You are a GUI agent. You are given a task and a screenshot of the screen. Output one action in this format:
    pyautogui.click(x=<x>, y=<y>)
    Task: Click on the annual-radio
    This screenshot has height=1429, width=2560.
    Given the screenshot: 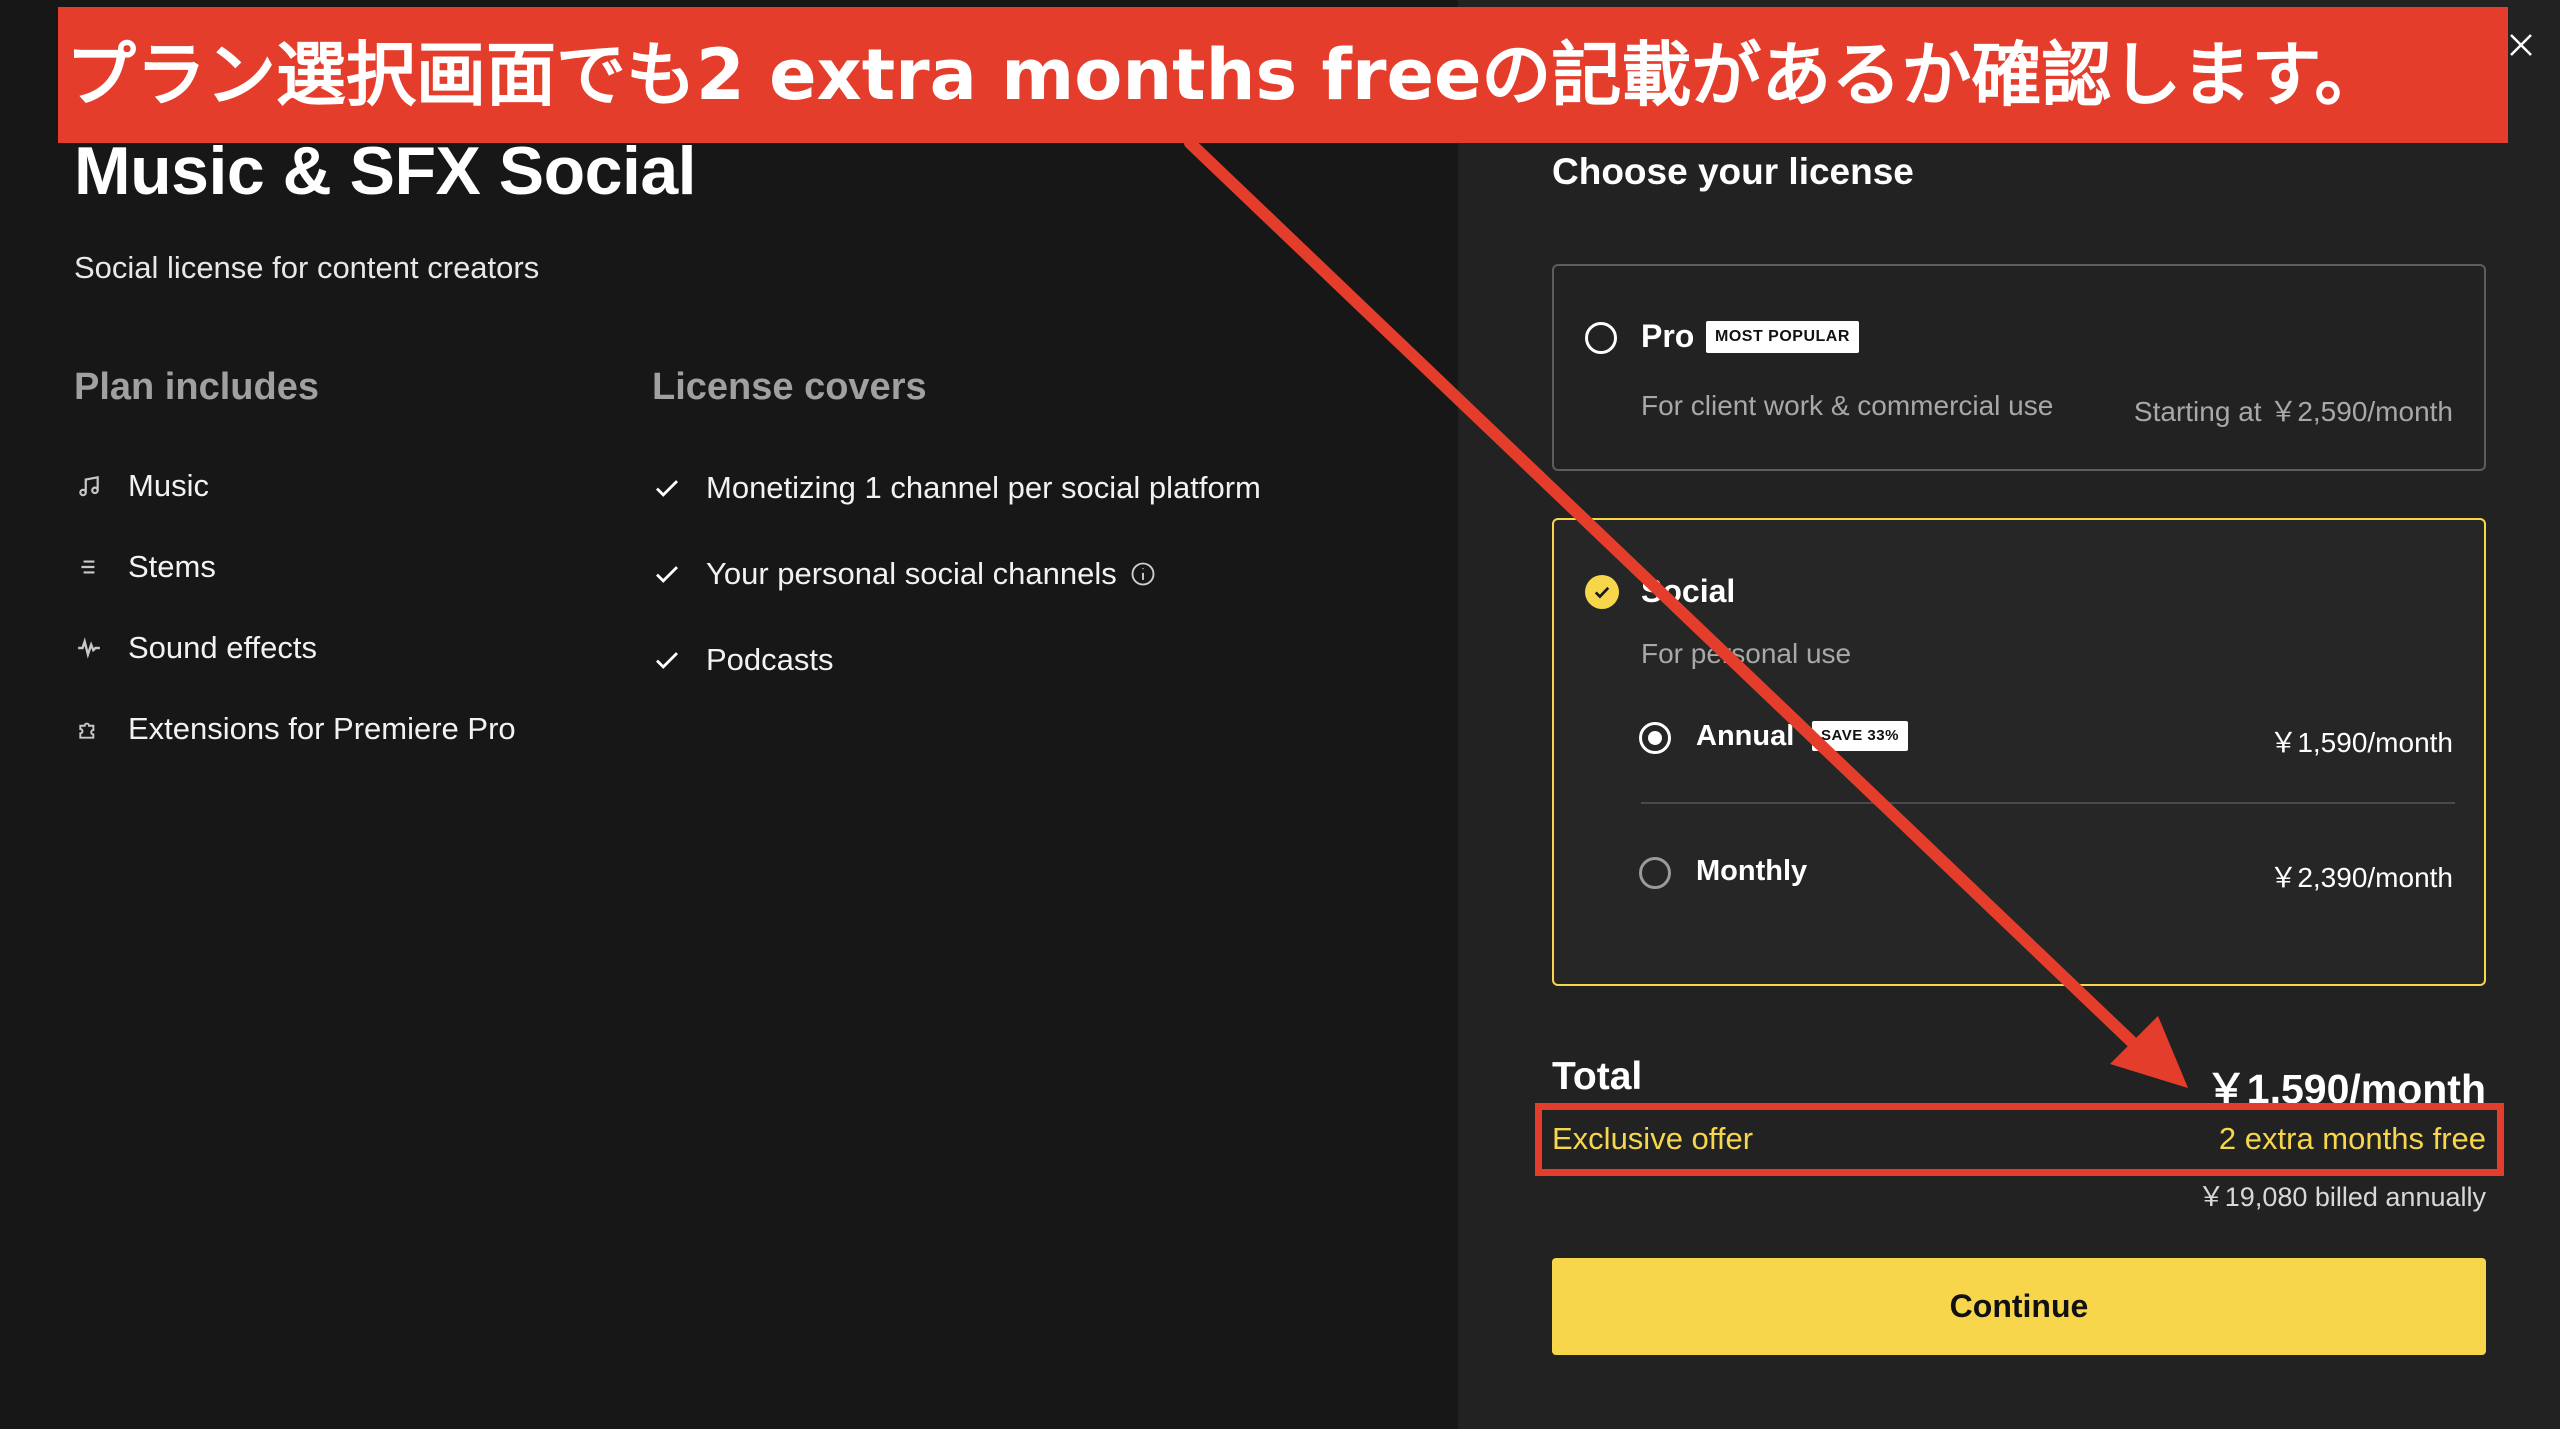 What is the action you would take?
    pyautogui.click(x=1655, y=738)
    